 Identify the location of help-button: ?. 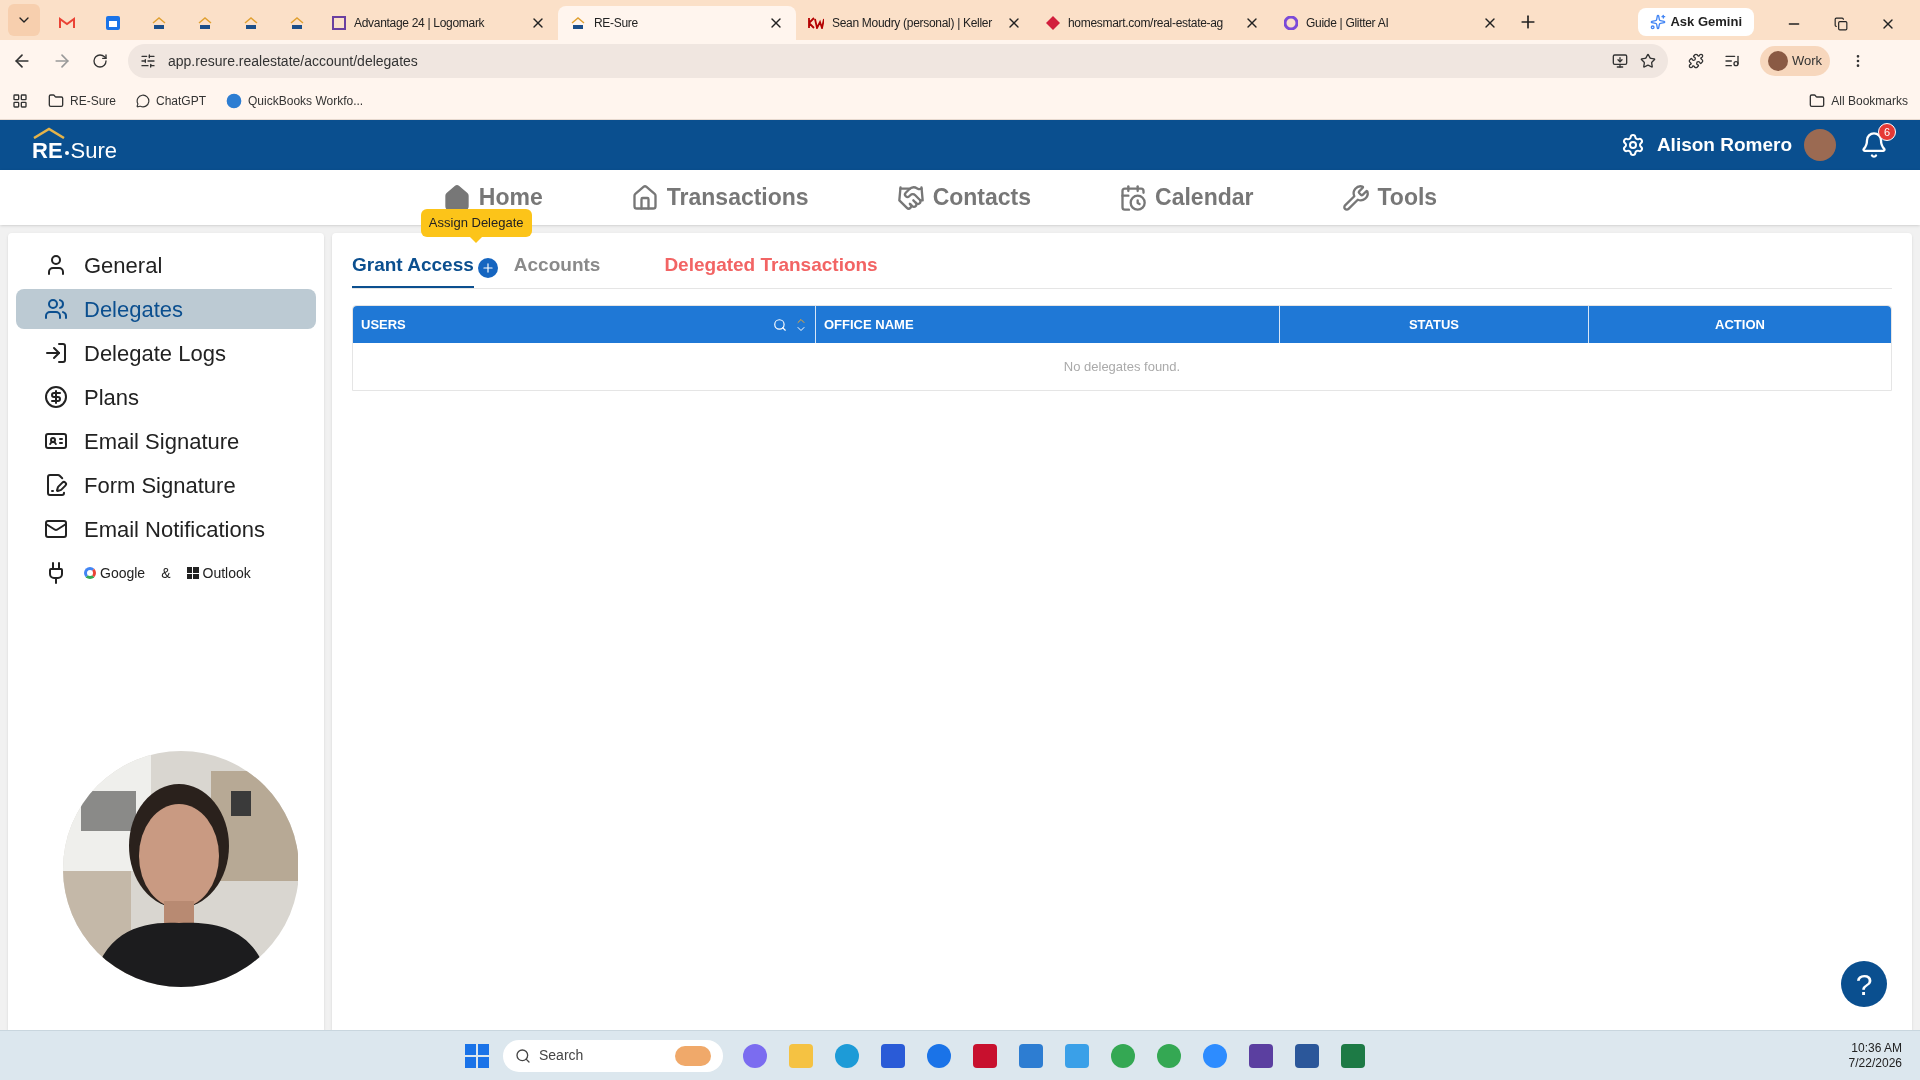
(1864, 984).